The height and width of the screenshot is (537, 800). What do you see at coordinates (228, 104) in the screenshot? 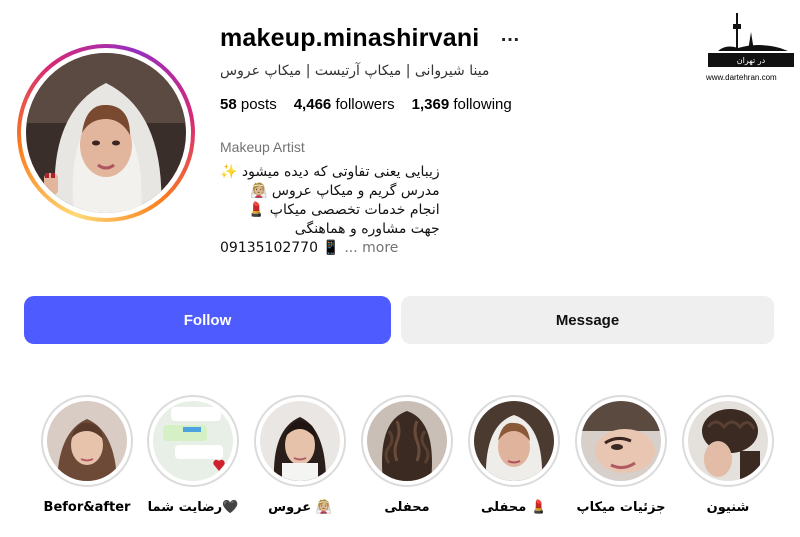
I see `posts-count: 58` at bounding box center [228, 104].